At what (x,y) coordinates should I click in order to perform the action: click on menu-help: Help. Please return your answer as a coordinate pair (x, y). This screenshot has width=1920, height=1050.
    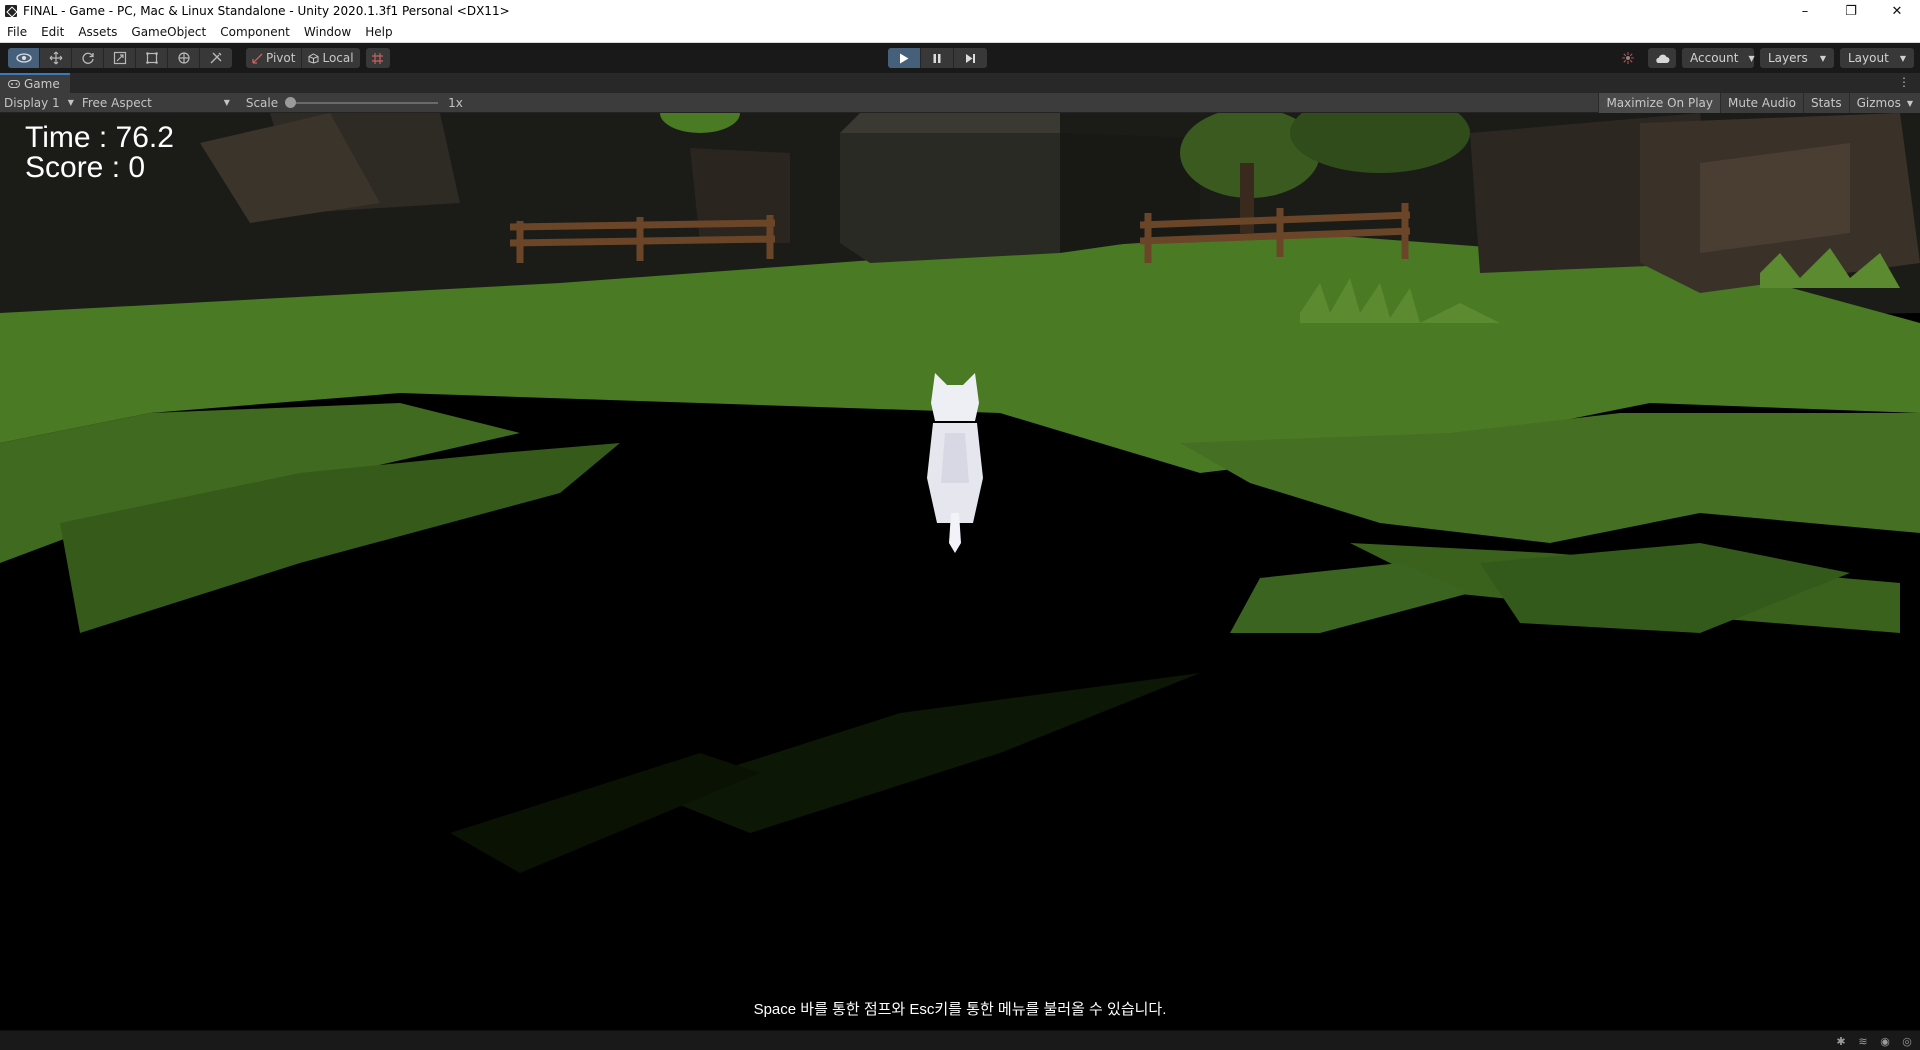
    Looking at the image, I should click on (378, 32).